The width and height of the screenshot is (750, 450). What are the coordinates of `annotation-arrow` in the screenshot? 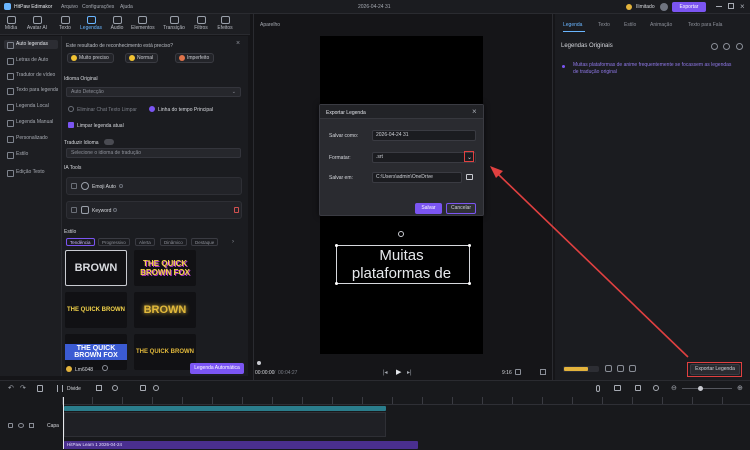 It's located at (589, 262).